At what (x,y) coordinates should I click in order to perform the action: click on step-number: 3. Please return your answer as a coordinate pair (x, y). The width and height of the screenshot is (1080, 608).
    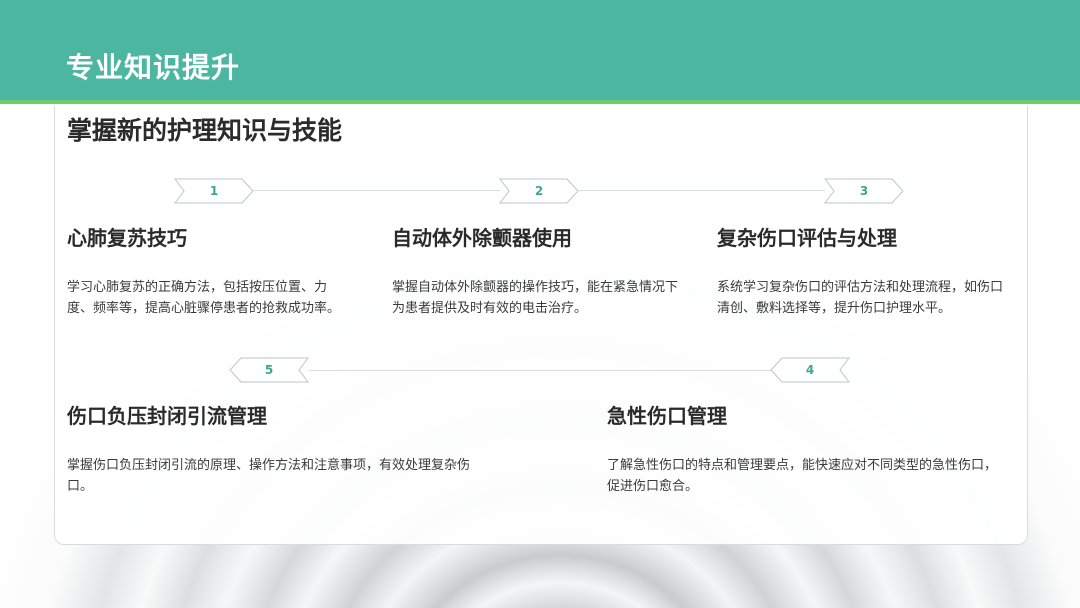
    Looking at the image, I should click on (864, 191).